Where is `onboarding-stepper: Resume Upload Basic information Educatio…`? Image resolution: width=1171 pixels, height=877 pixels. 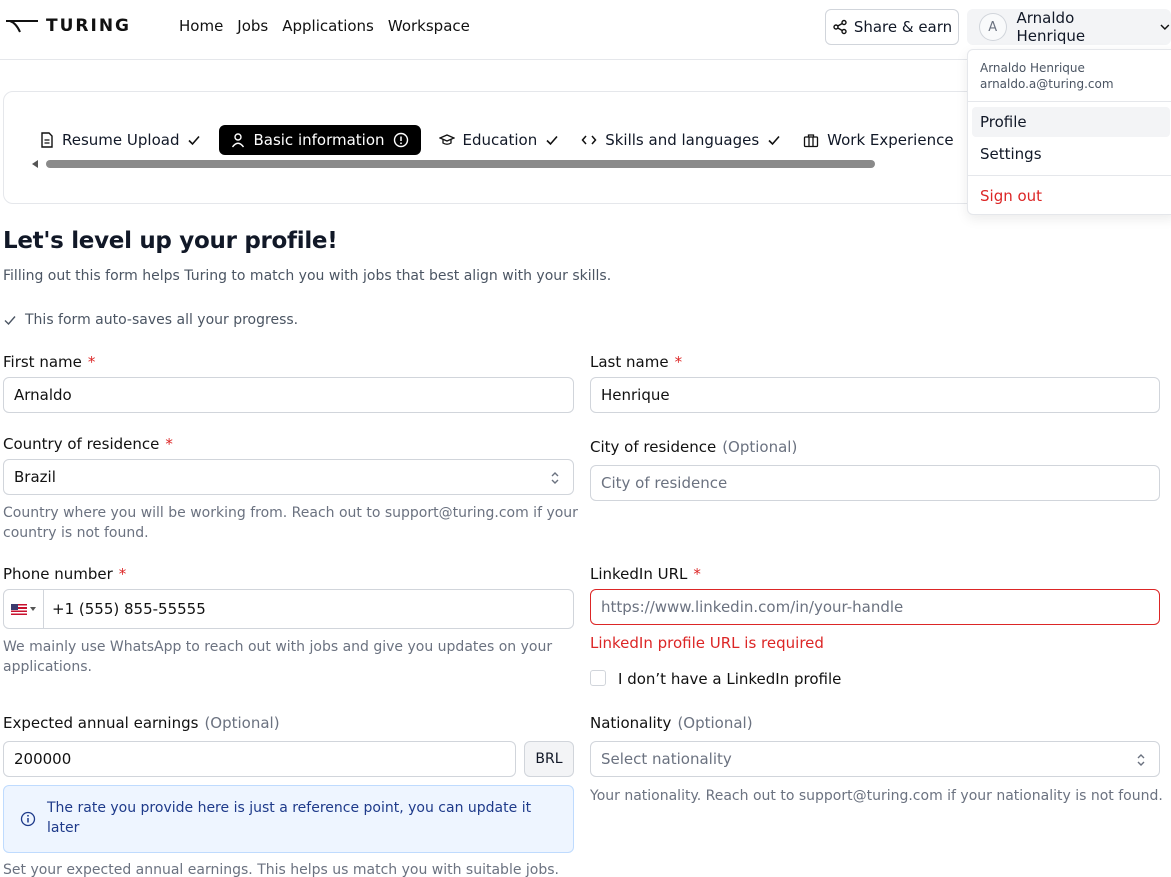
onboarding-stepper: Resume Upload Basic information Educatio… is located at coordinates (503, 147).